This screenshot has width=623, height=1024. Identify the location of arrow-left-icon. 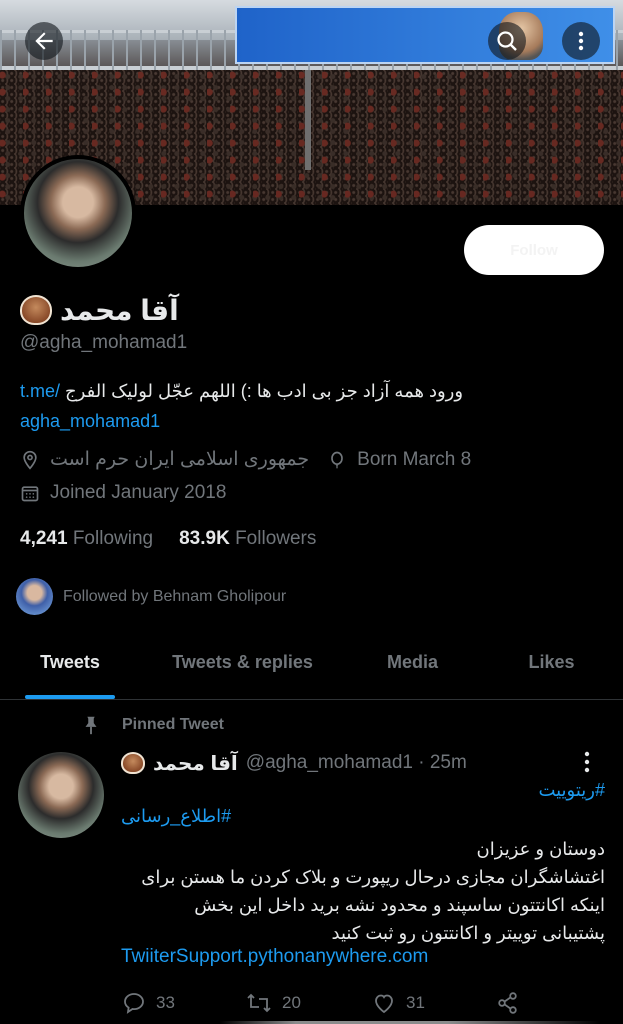
(44, 41).